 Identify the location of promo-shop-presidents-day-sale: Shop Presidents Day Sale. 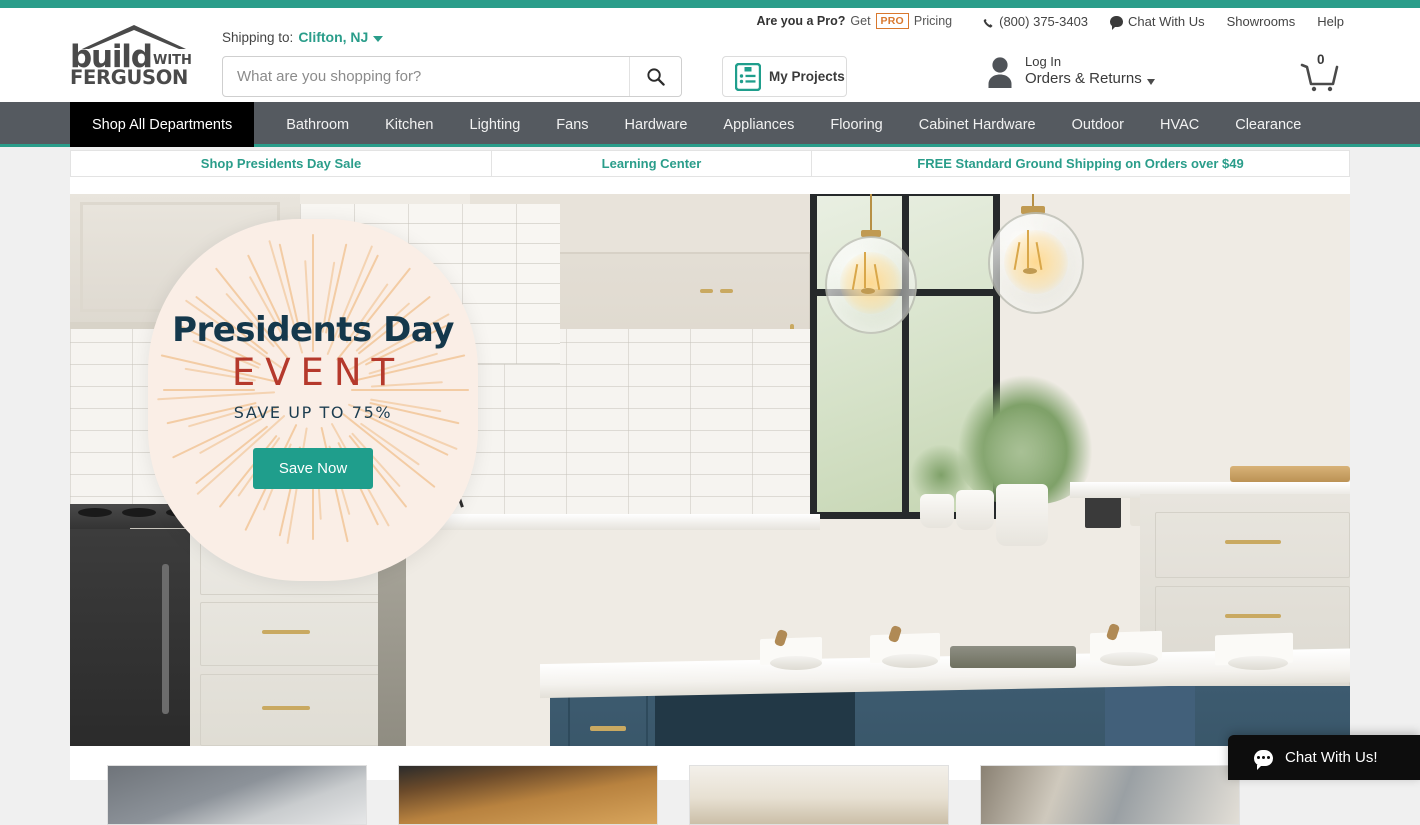
(281, 163).